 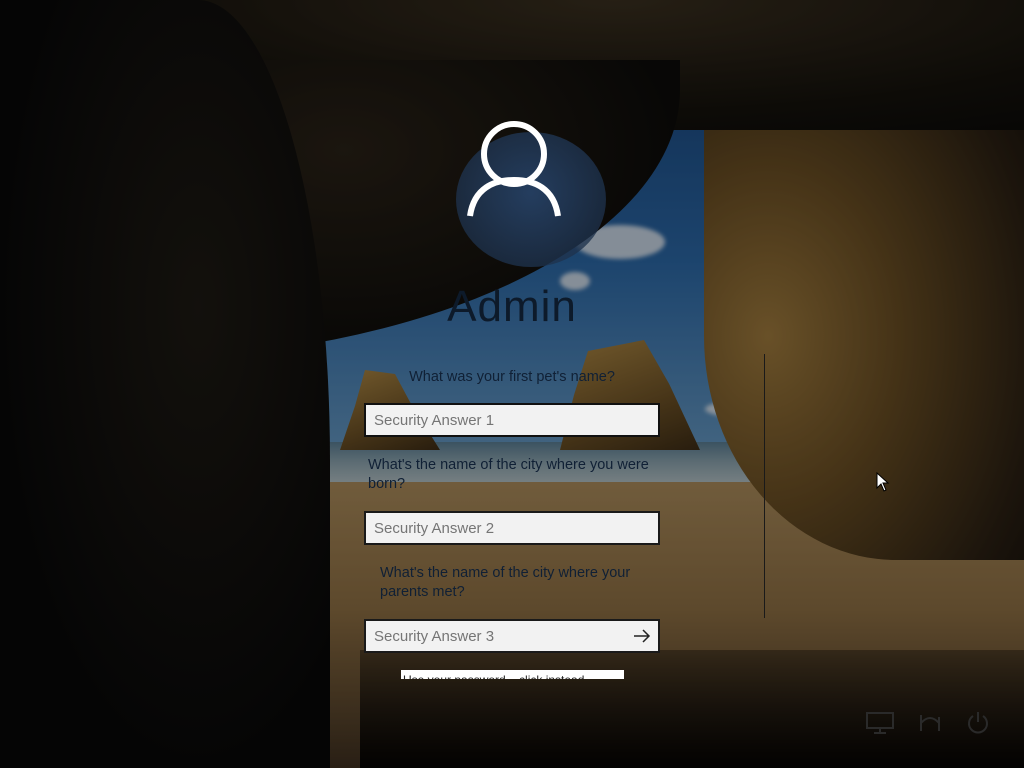 I want to click on ease-of-access-icon, so click(x=930, y=723).